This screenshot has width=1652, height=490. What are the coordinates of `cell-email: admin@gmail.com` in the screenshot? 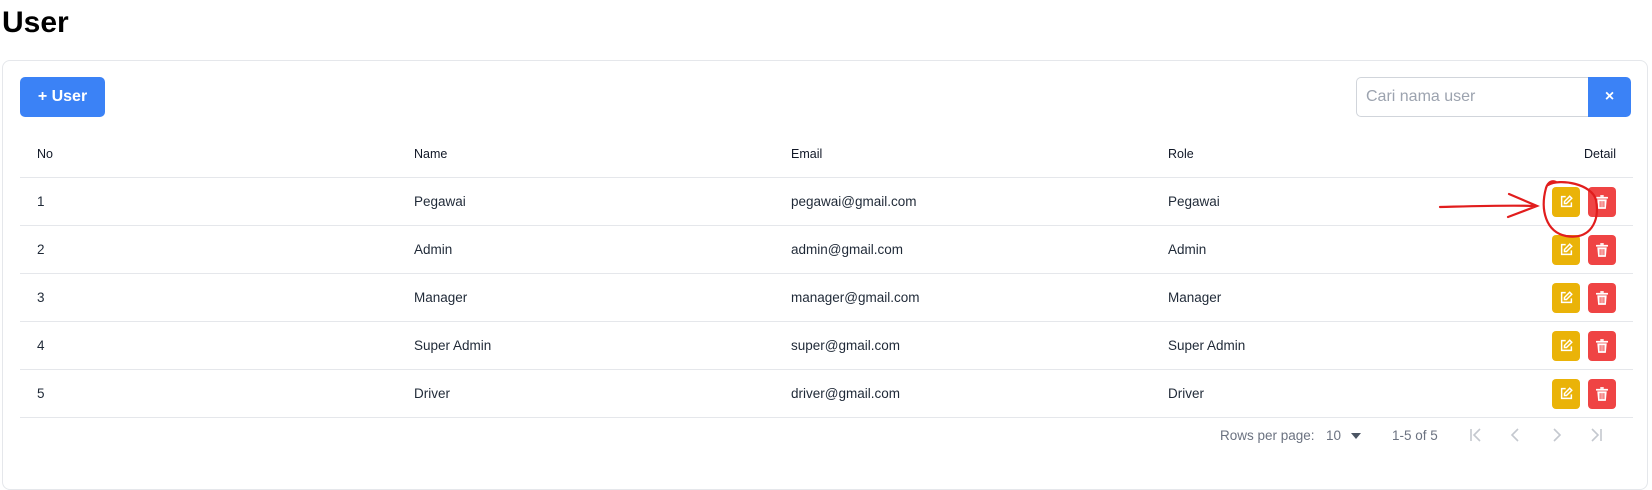 It's located at (979, 249).